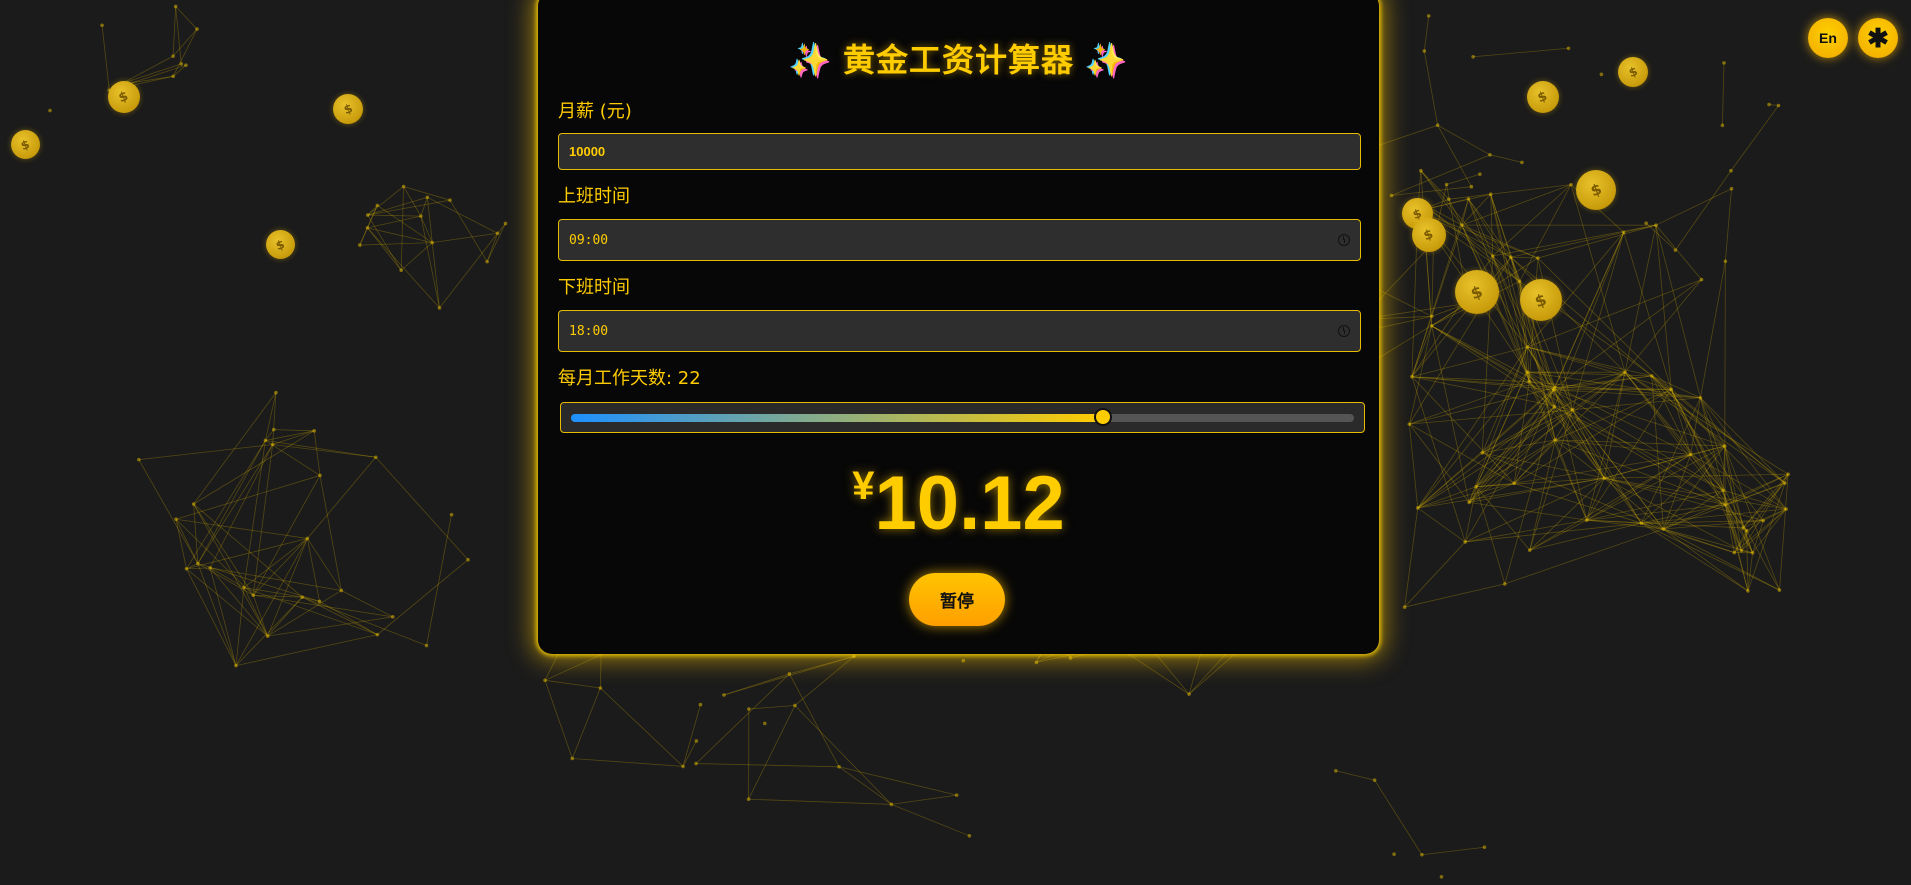 Image resolution: width=1911 pixels, height=885 pixels. Describe the element at coordinates (958, 60) in the screenshot. I see `page-title-text: 黄金工资计算器` at that location.